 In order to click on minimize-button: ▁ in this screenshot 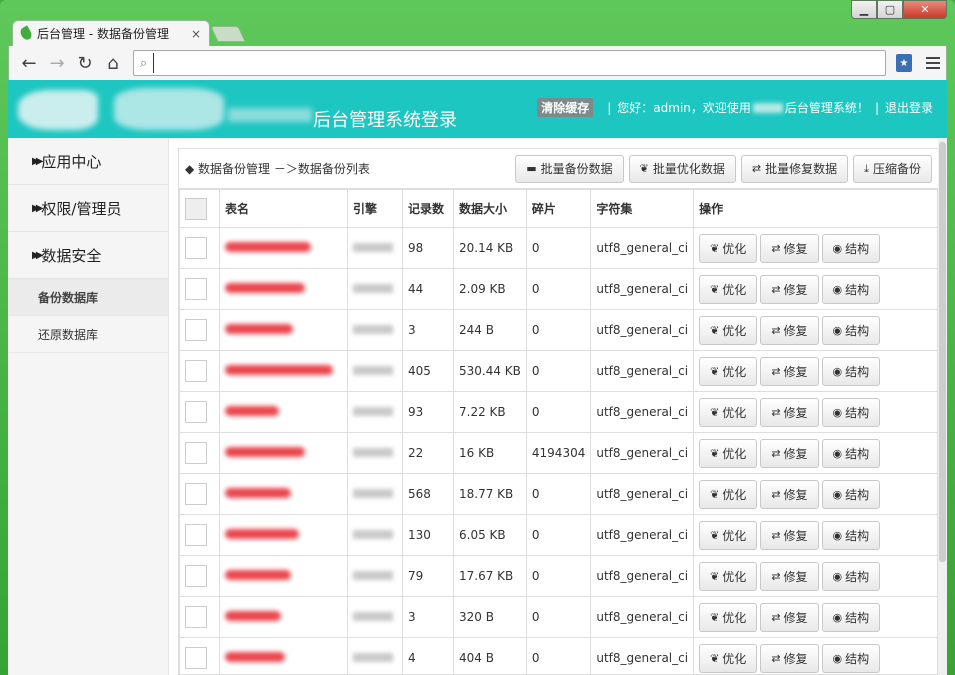, I will do `click(864, 9)`.